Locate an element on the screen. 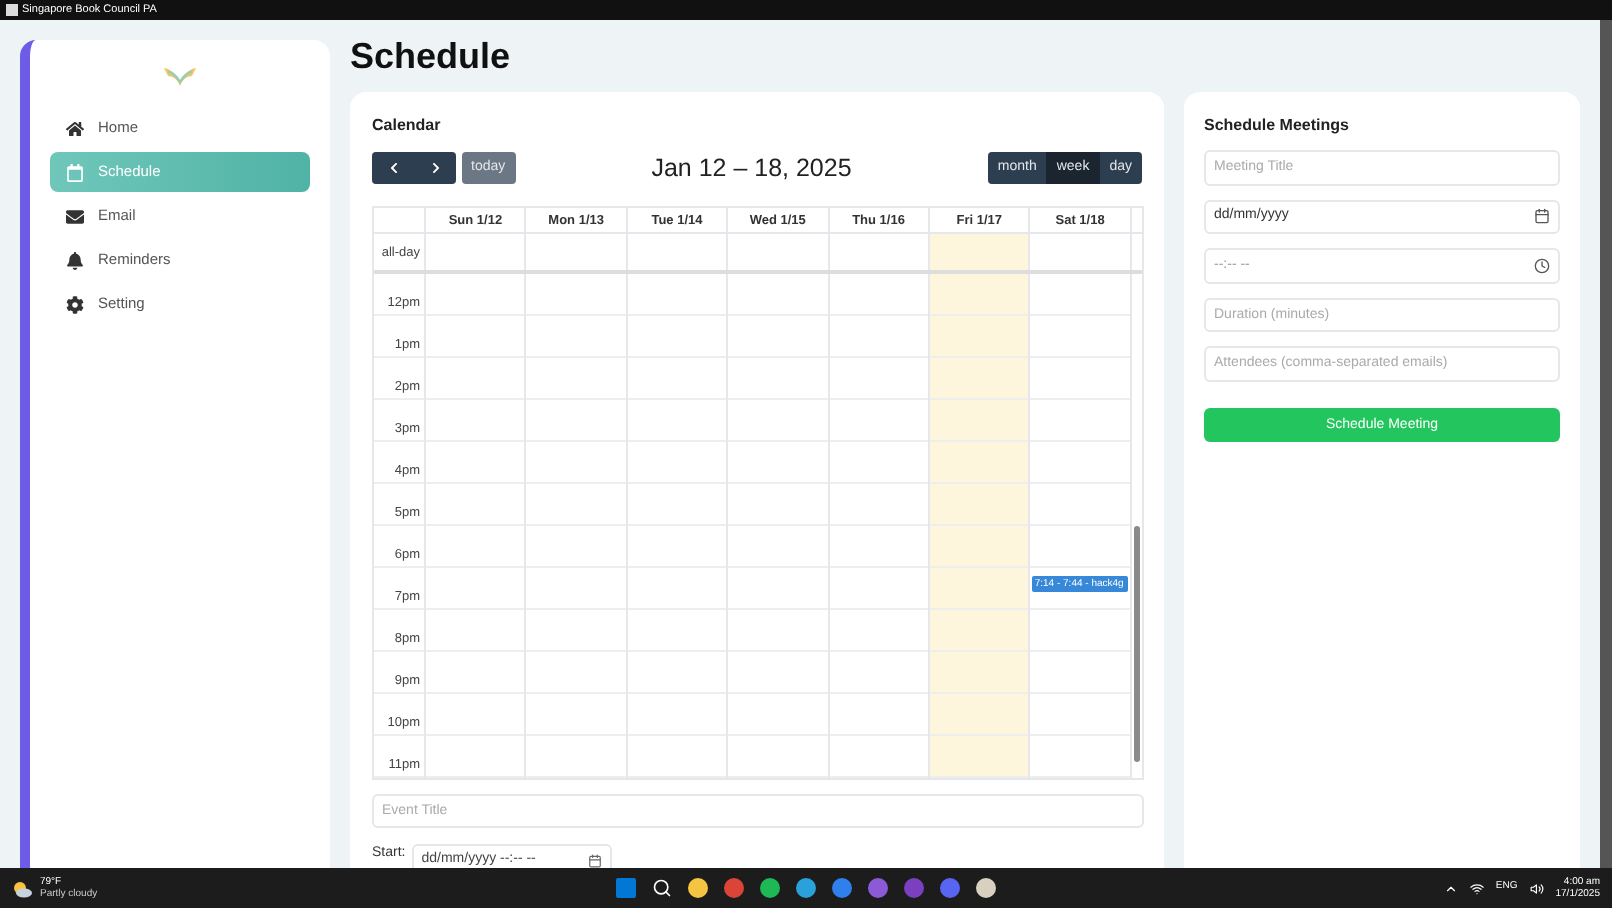 The width and height of the screenshot is (1612, 908). date-range-title: Jan 12 – 18, 2025 is located at coordinates (751, 168).